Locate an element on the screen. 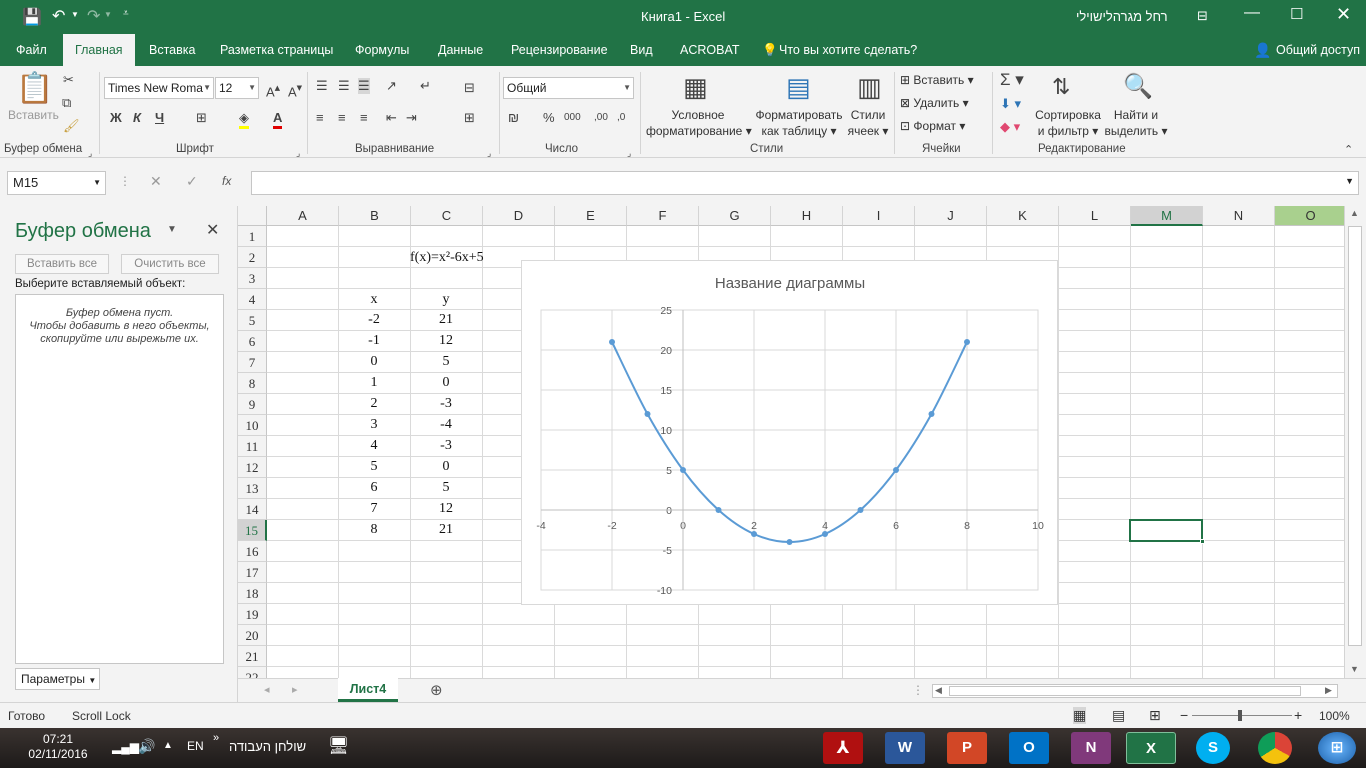 Image resolution: width=1366 pixels, height=768 pixels. insert-cells-button: ⊞ Вставить ▾ is located at coordinates (937, 80).